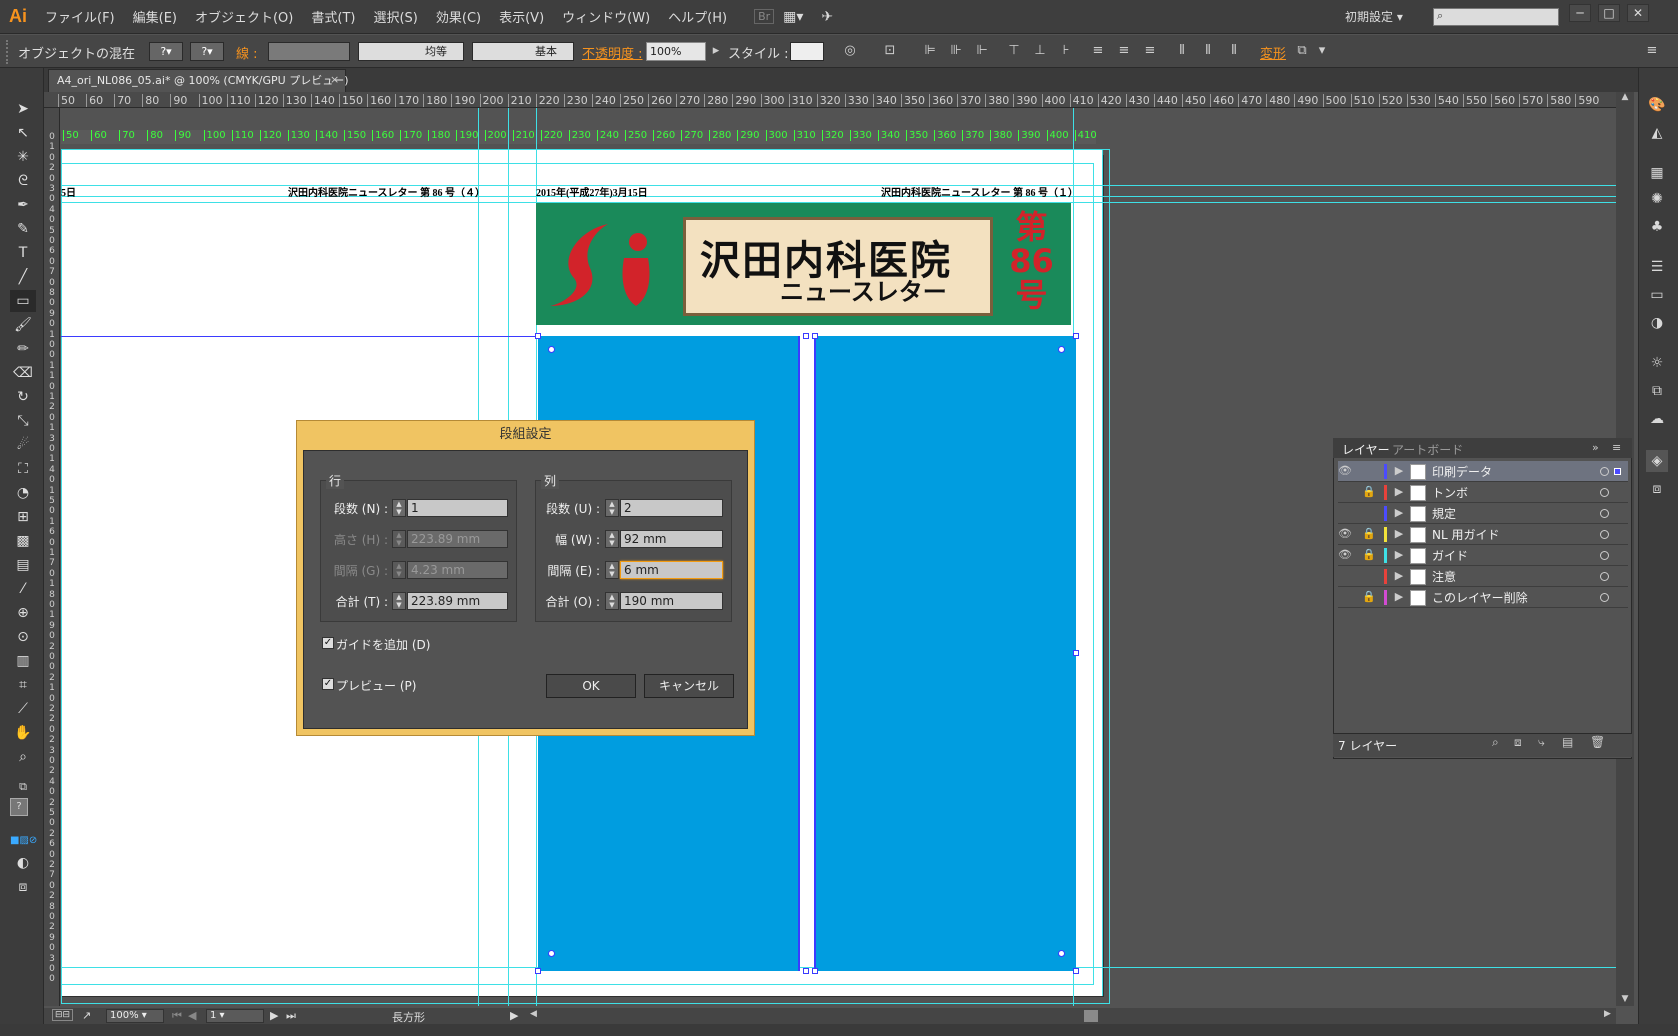  Describe the element at coordinates (23, 469) in the screenshot. I see `free-transform-tool-icon: ⛶` at that location.